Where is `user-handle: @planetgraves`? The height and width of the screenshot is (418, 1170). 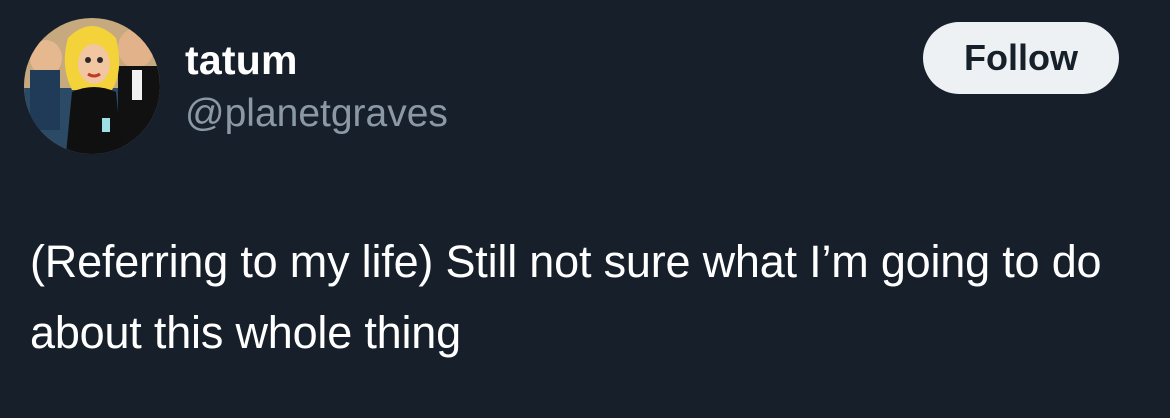 user-handle: @planetgraves is located at coordinates (316, 114).